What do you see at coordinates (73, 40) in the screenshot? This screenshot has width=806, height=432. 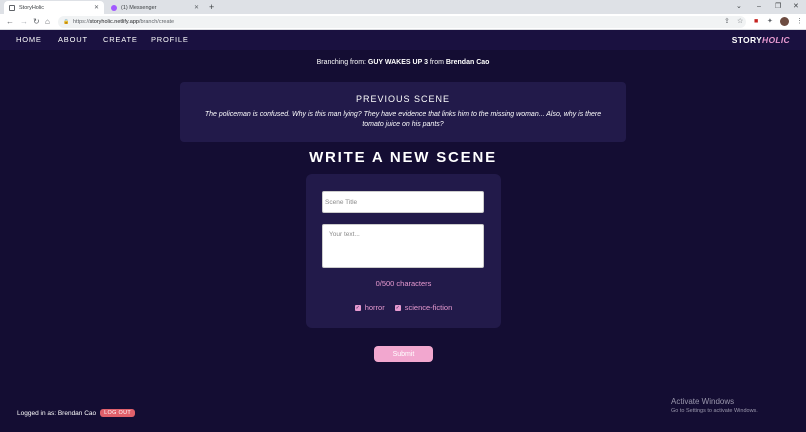 I see `nav-about: ABOUT` at bounding box center [73, 40].